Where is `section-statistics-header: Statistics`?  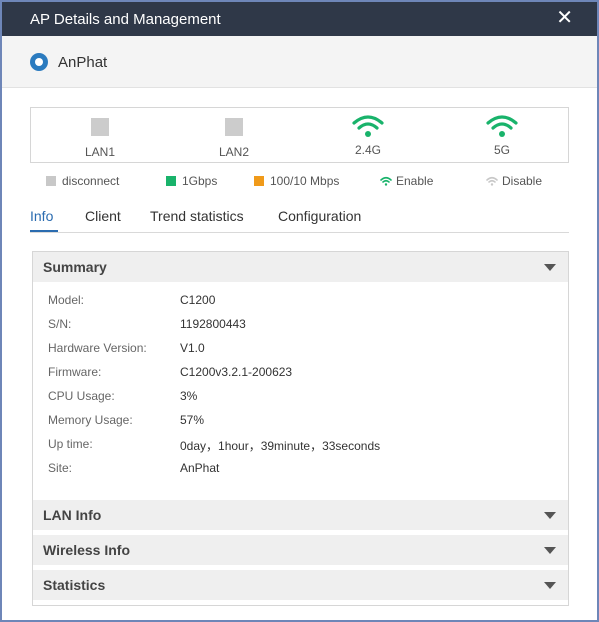
section-statistics-header: Statistics is located at coordinates (300, 585).